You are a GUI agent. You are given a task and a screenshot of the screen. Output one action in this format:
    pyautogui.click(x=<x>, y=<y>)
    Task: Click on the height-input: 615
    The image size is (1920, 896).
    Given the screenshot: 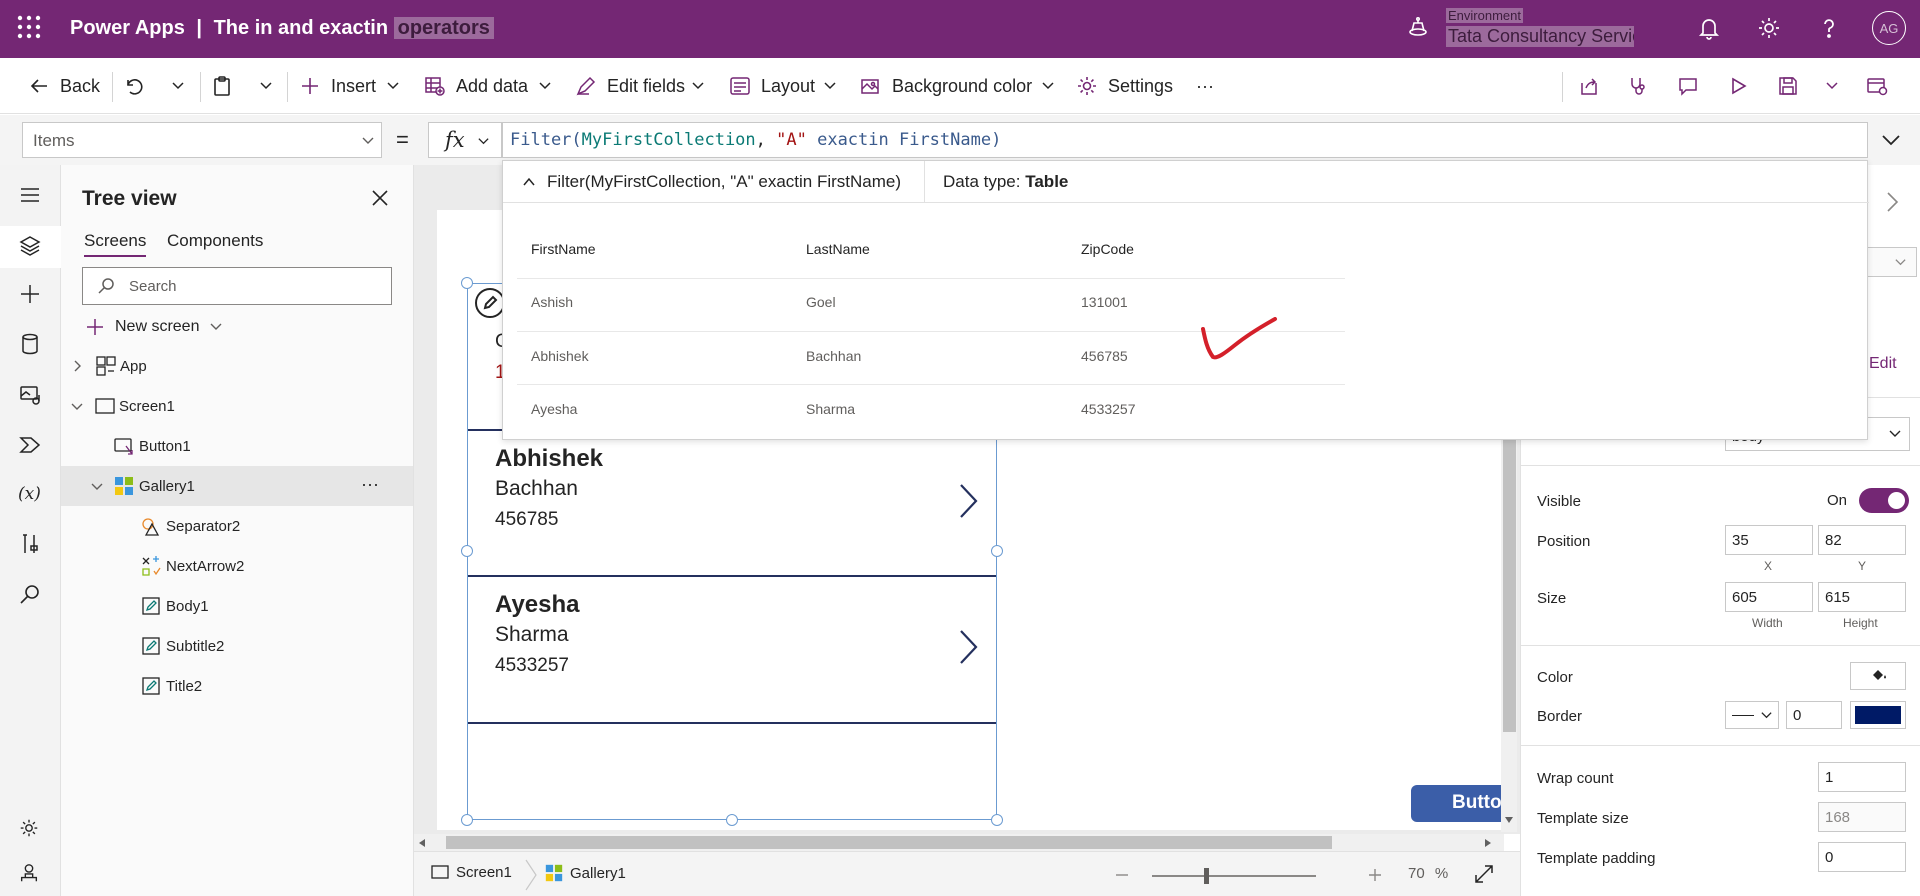 What is the action you would take?
    pyautogui.click(x=1862, y=597)
    